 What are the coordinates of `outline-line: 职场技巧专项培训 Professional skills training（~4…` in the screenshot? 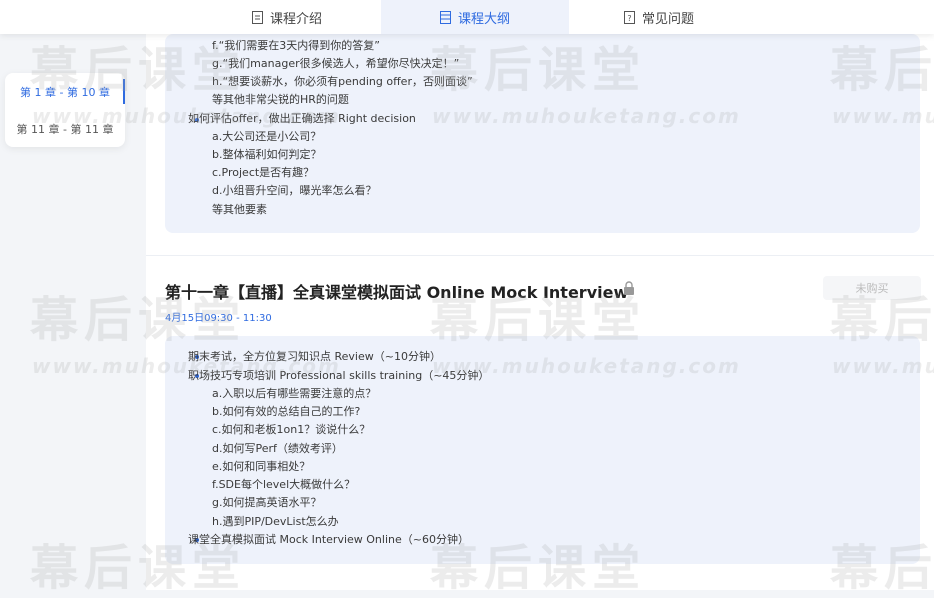 It's located at (339, 375).